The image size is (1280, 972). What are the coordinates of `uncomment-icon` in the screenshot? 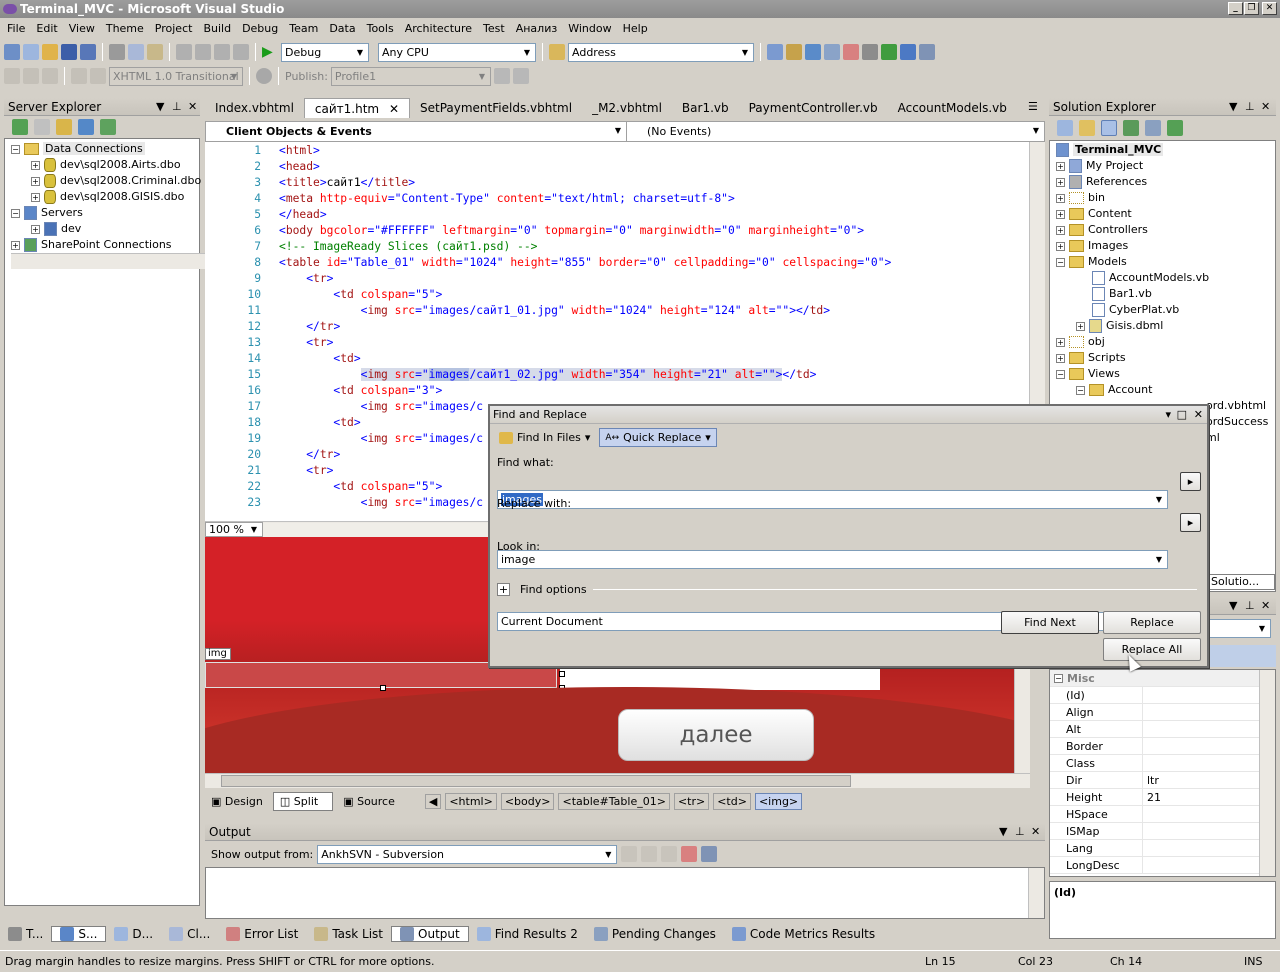 It's located at (98, 76).